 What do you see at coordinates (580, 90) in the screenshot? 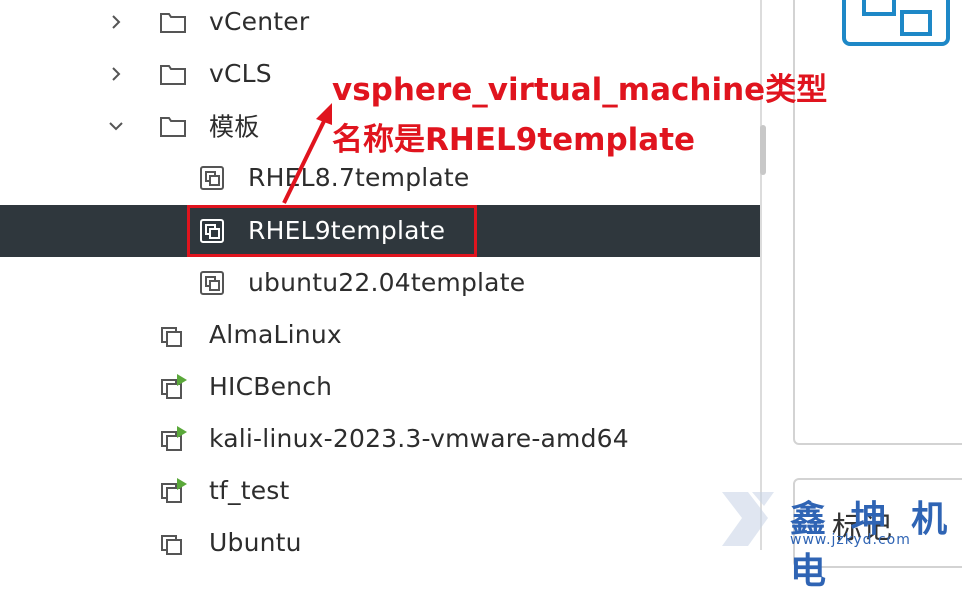
I see `annotation-text-line1: vsphere_virtual_machine类型` at bounding box center [580, 90].